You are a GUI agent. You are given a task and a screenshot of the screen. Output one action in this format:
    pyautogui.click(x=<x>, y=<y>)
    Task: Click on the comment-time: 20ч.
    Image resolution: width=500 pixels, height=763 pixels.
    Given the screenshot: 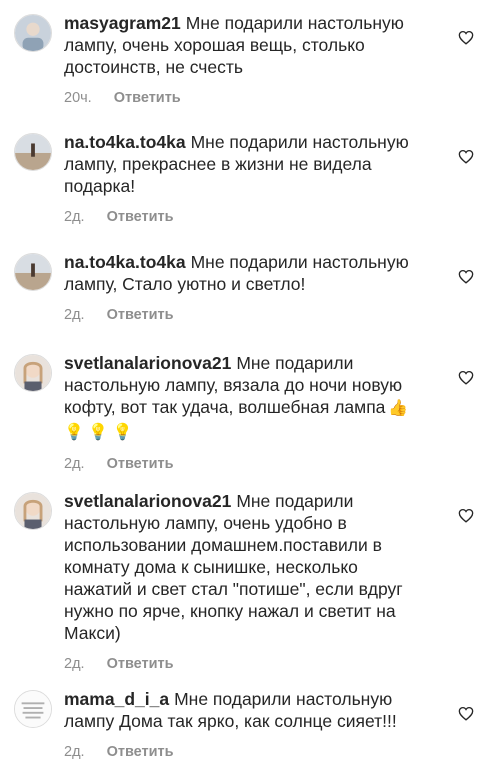 What is the action you would take?
    pyautogui.click(x=78, y=98)
    